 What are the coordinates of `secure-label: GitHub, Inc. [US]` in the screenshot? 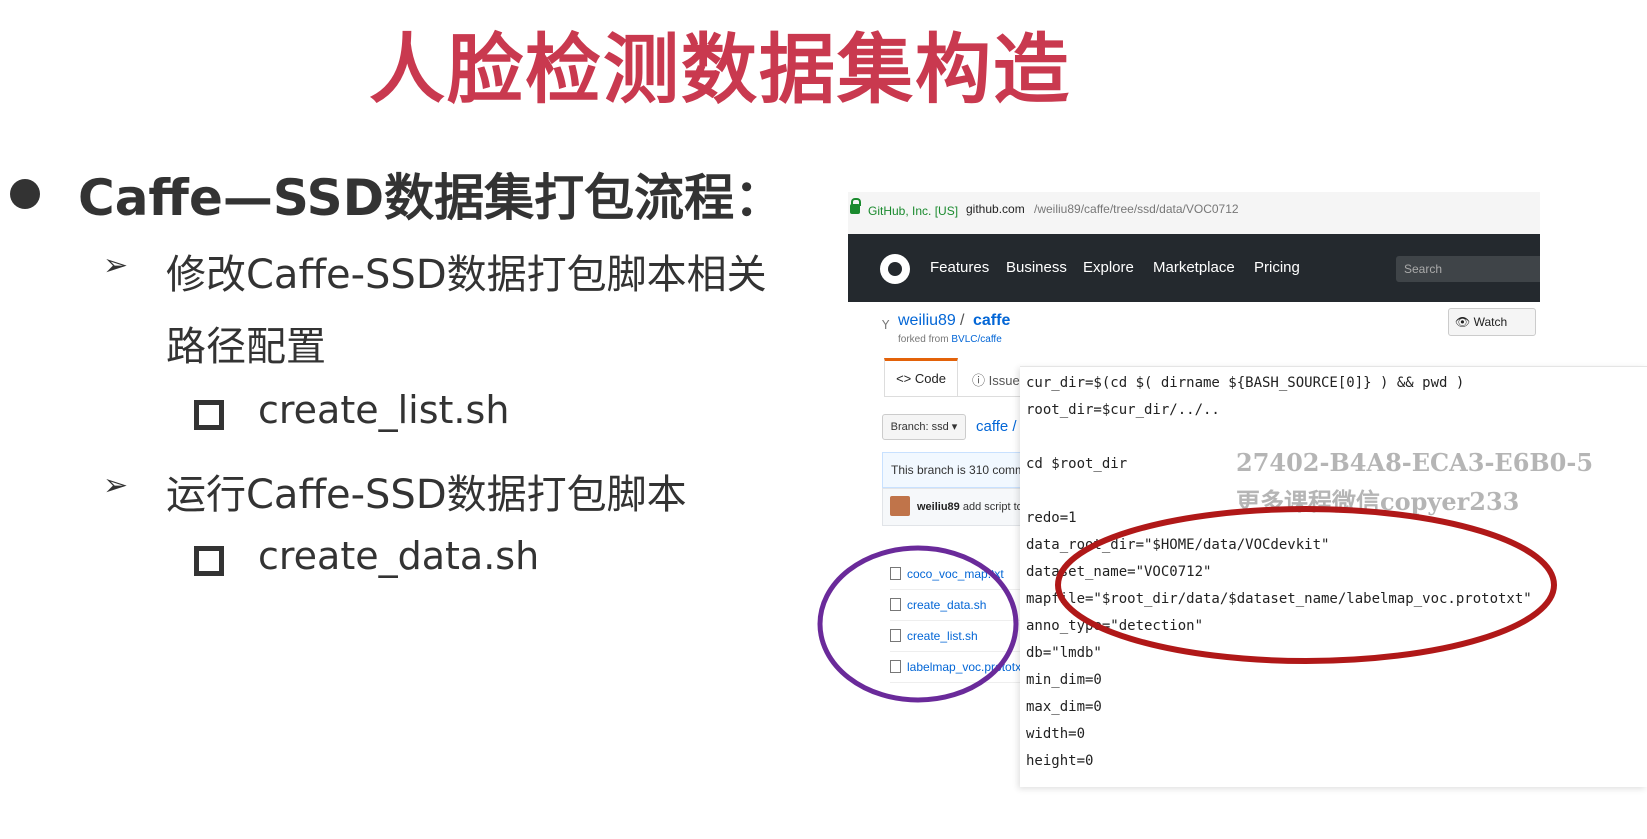 It's located at (913, 211).